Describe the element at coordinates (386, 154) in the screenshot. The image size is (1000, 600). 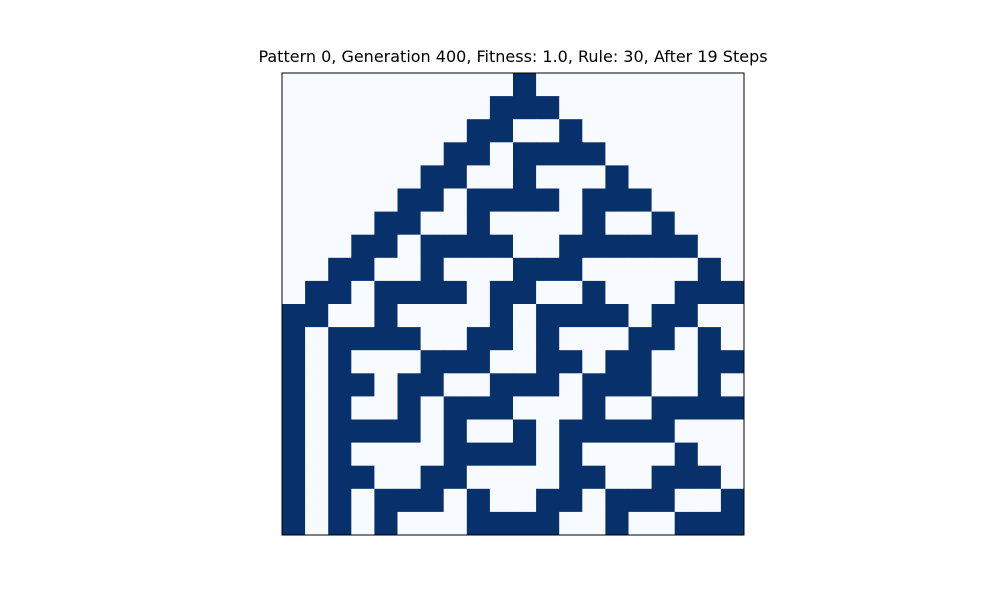
I see `heatmap-cell-r3-c4` at that location.